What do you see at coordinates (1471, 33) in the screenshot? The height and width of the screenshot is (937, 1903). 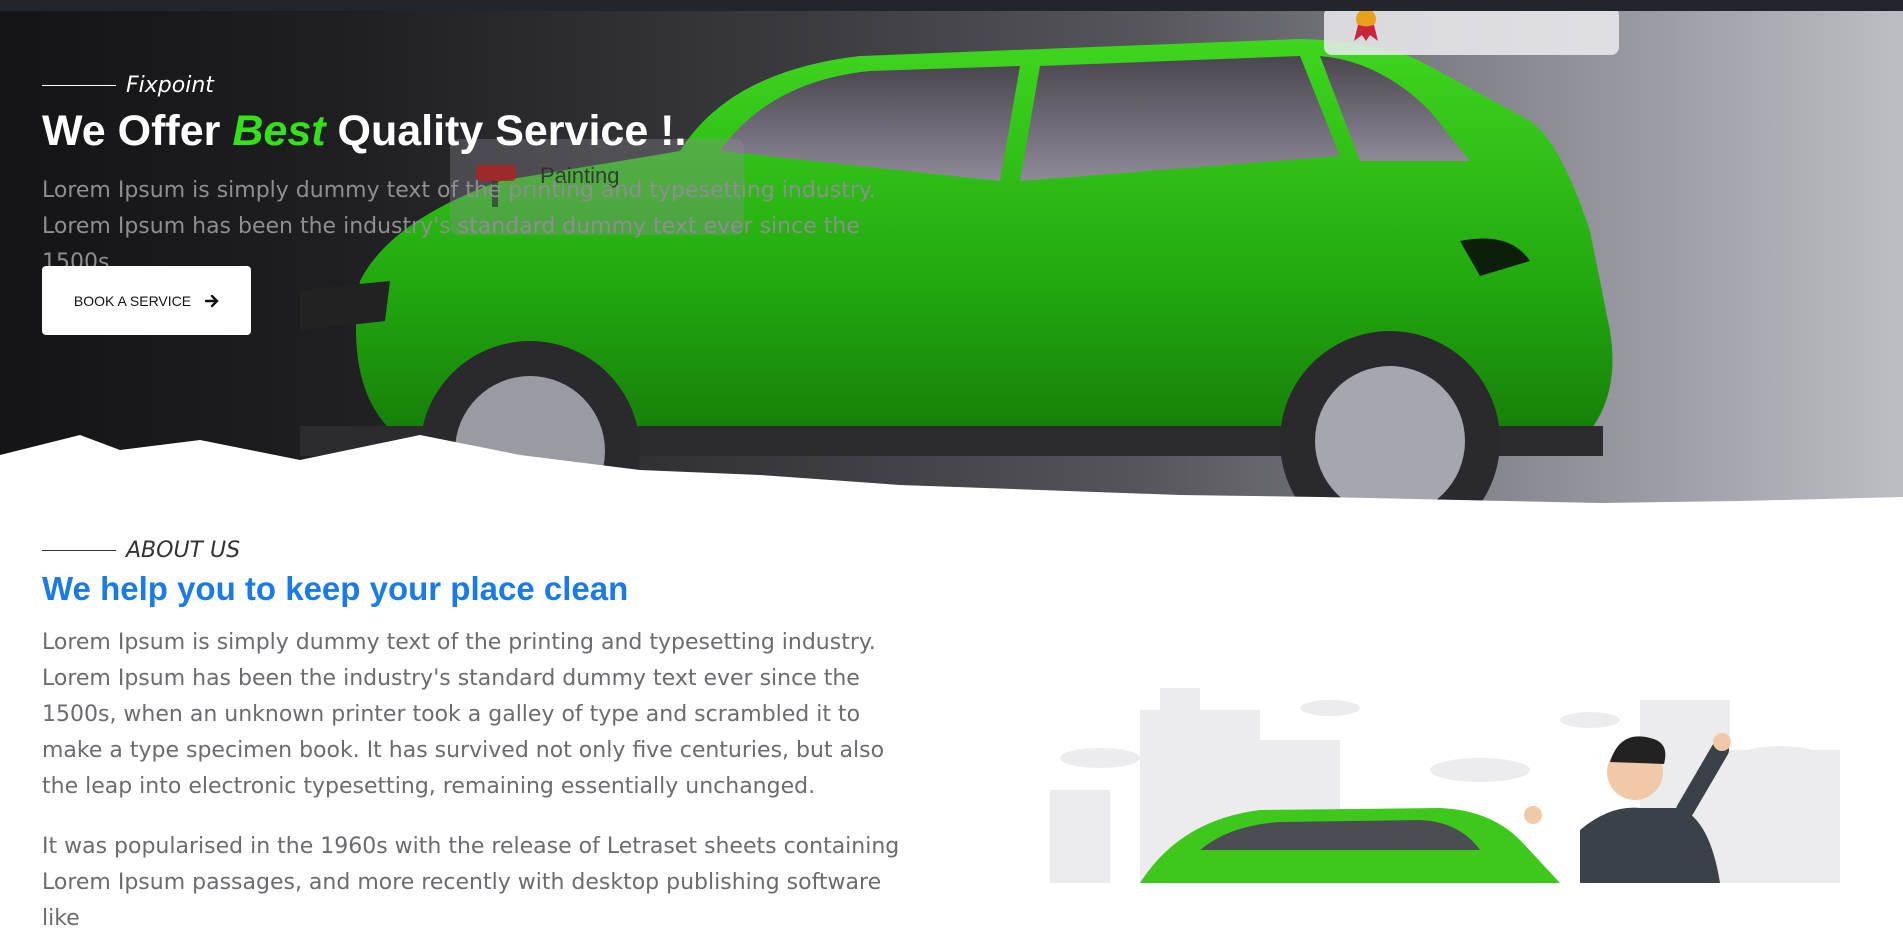 I see `award-card` at bounding box center [1471, 33].